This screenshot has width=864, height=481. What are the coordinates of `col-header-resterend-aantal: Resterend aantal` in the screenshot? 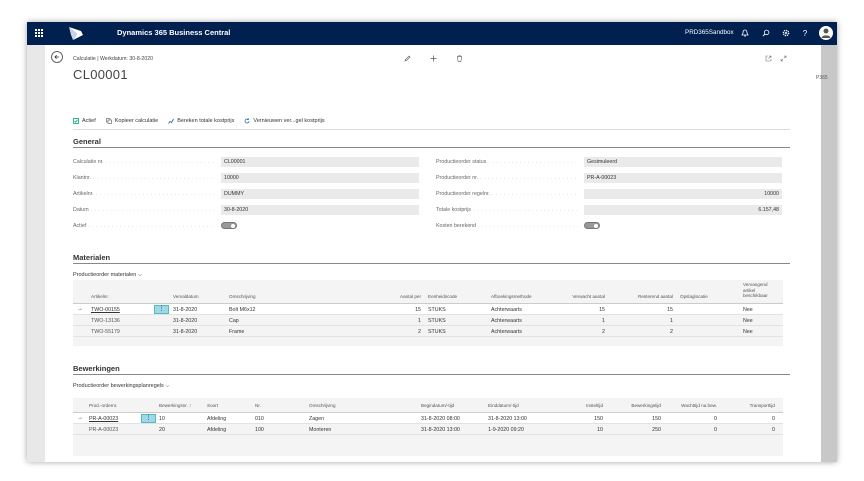 It's located at (647, 297).